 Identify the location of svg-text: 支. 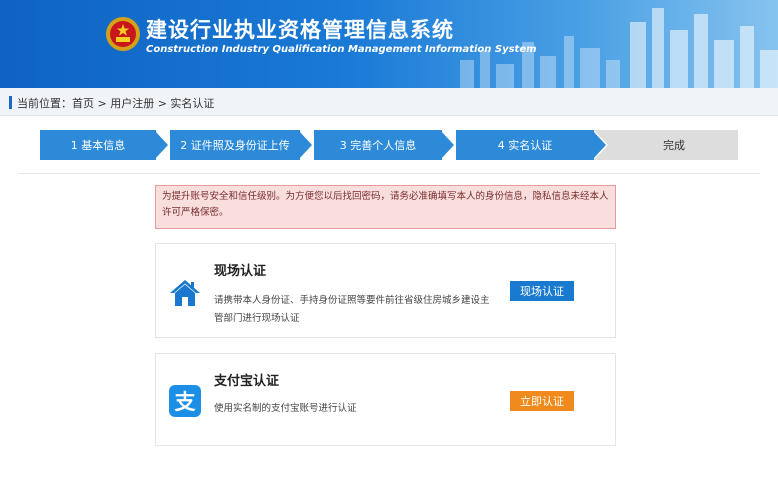
(186, 402).